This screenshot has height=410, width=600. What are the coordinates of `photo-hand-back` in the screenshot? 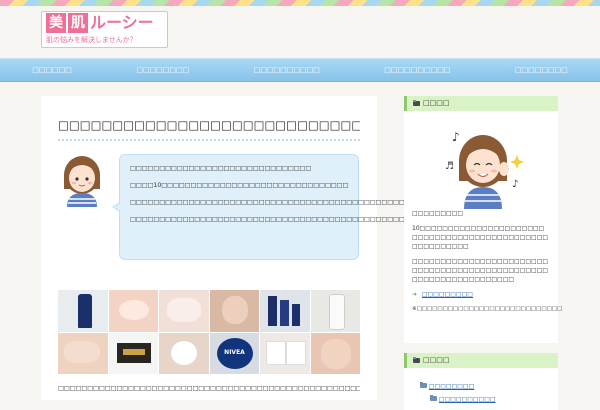 It's located at (83, 353).